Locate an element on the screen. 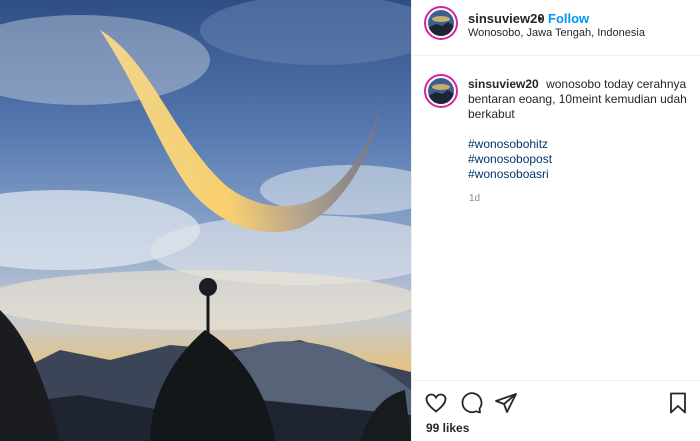  hashtag-link: #wonosobopost is located at coordinates (510, 159).